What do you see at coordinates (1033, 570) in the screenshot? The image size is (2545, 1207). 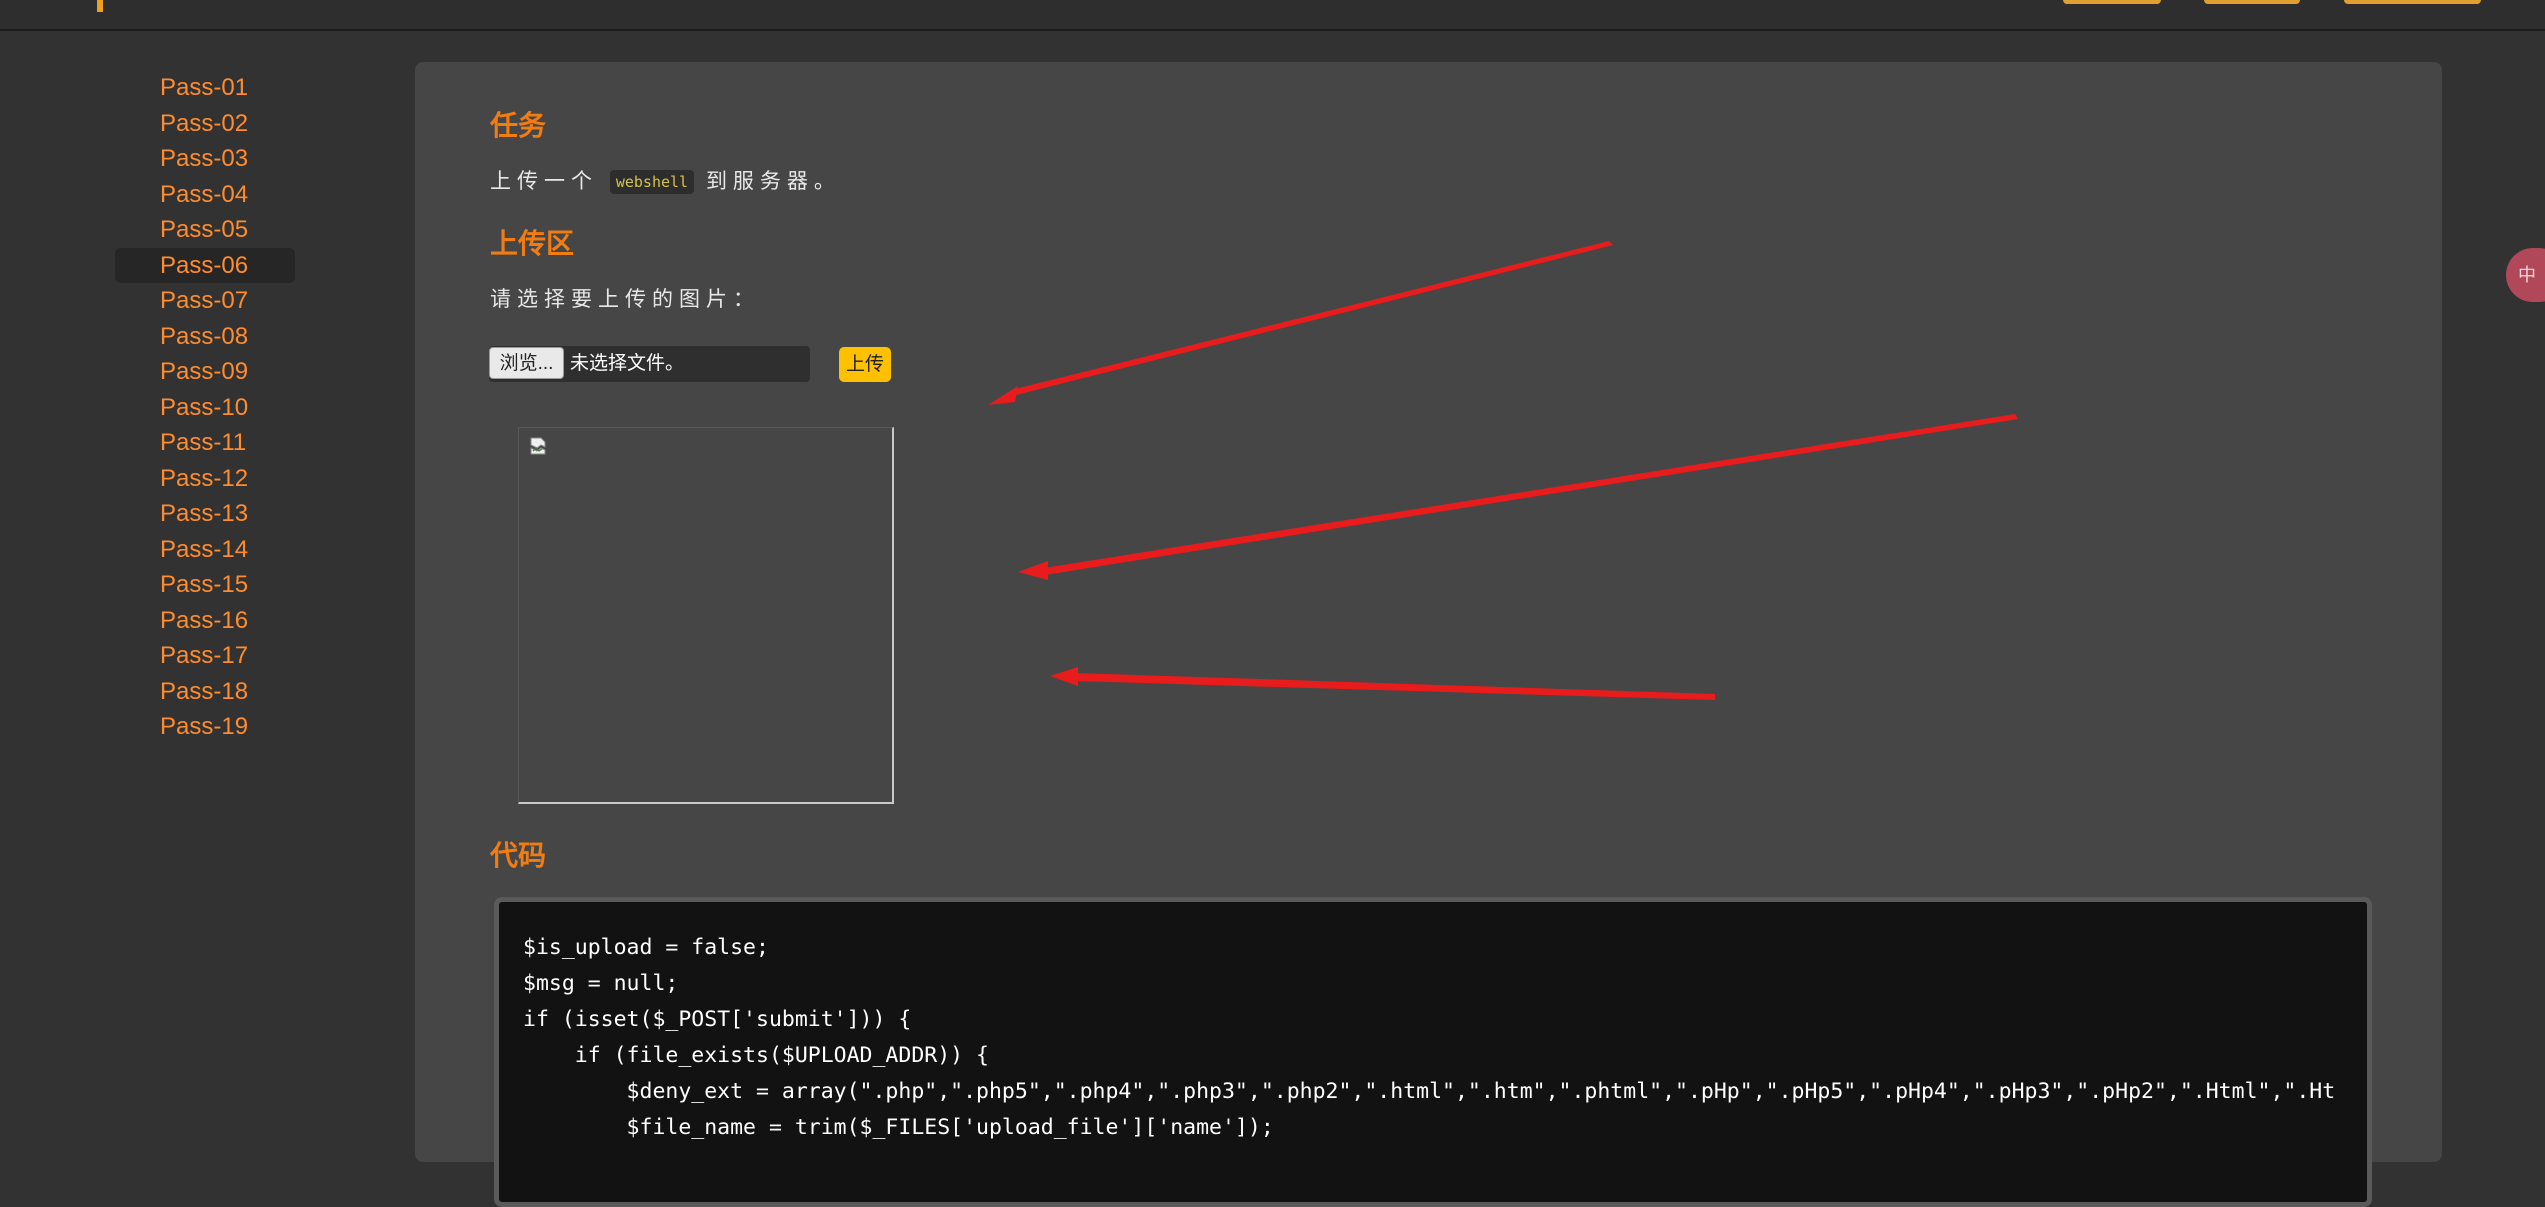 I see `annotation-arrow-2-head` at bounding box center [1033, 570].